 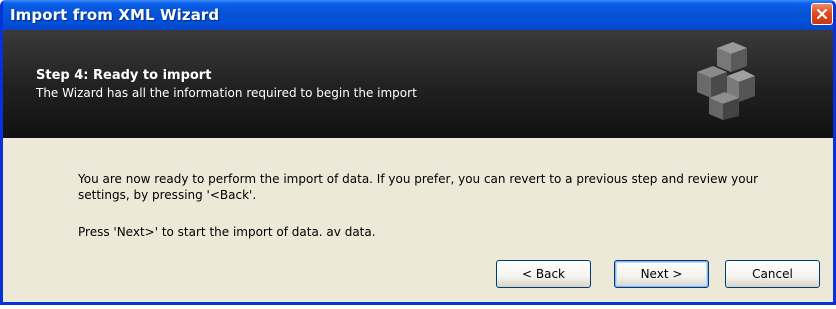 What do you see at coordinates (772, 274) in the screenshot?
I see `cancel-button: Cancel` at bounding box center [772, 274].